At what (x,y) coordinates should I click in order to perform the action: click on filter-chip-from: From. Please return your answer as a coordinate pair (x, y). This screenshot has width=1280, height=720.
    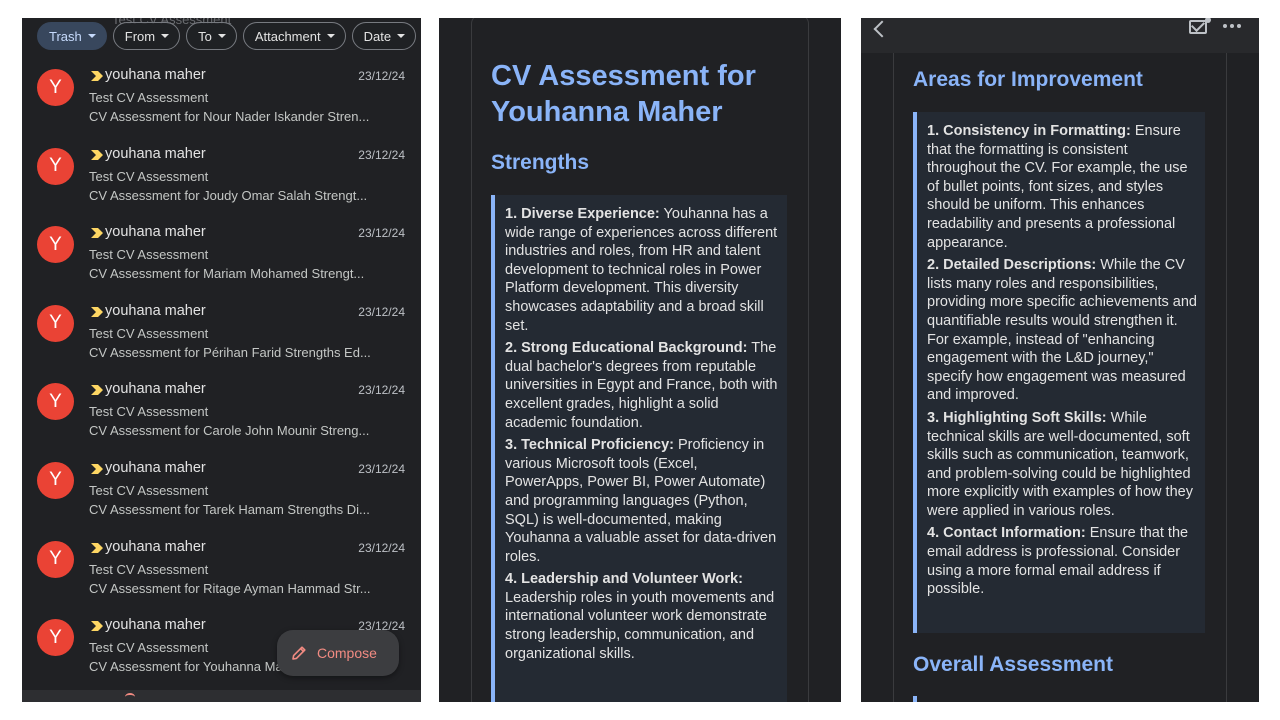
    Looking at the image, I should click on (146, 36).